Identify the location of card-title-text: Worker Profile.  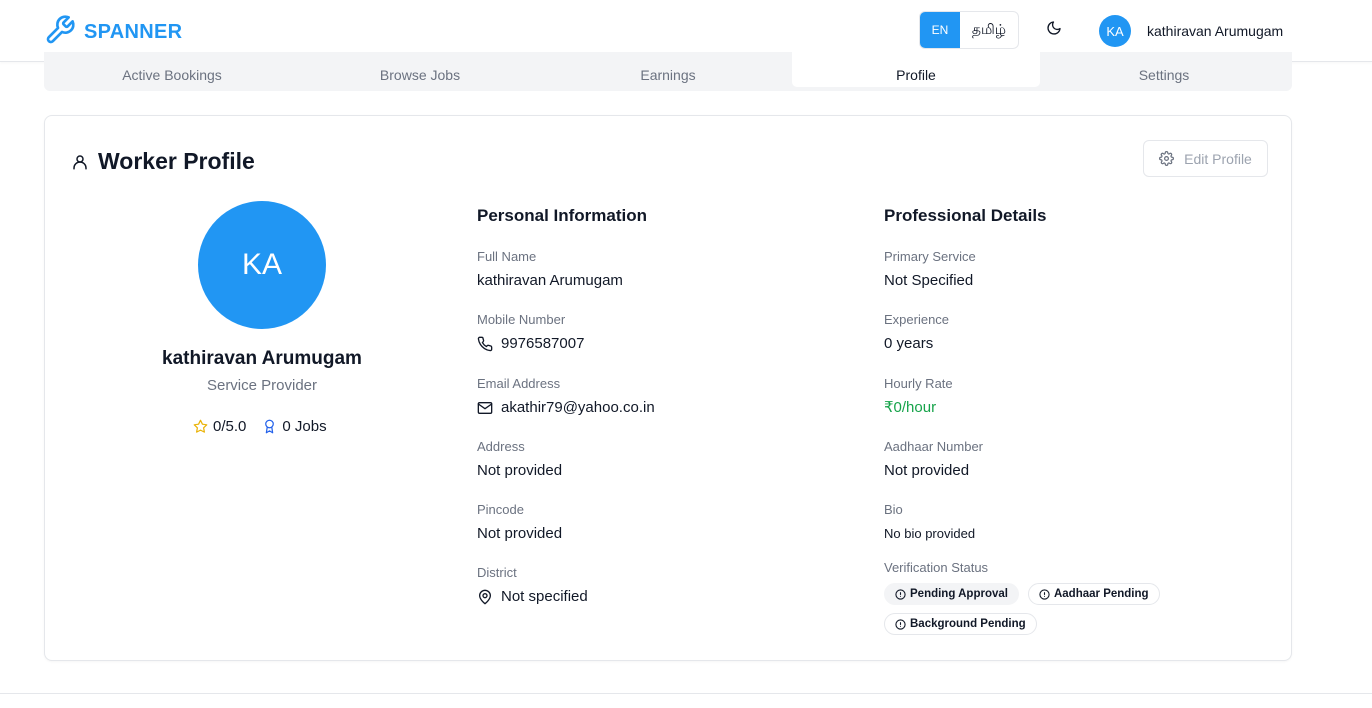
(176, 161).